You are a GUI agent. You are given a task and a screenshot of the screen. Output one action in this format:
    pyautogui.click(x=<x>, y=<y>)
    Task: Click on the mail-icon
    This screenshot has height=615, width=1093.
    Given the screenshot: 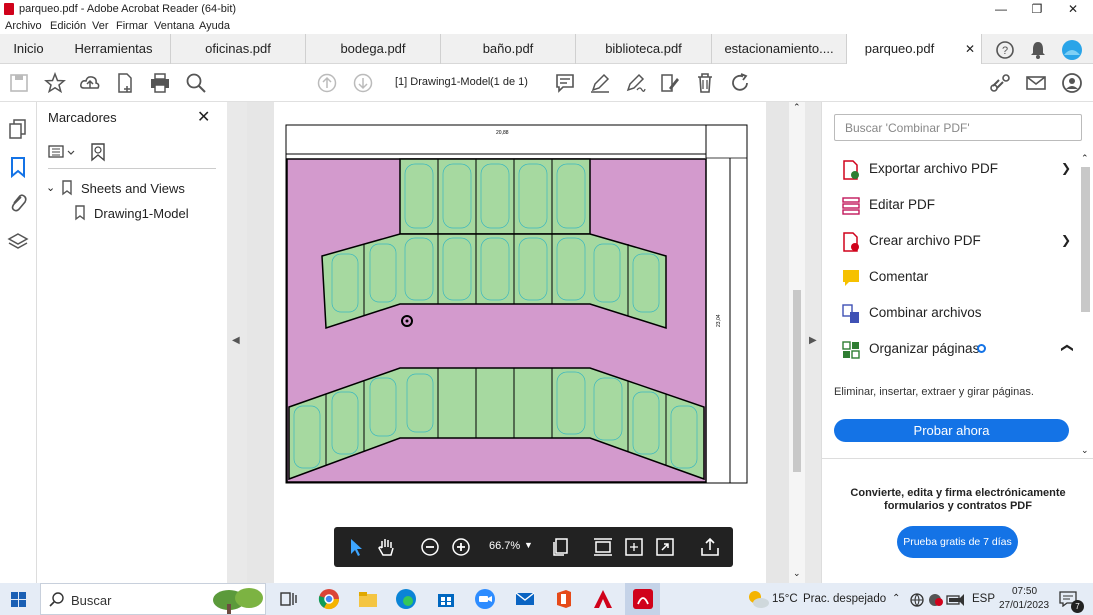 What is the action you would take?
    pyautogui.click(x=525, y=599)
    